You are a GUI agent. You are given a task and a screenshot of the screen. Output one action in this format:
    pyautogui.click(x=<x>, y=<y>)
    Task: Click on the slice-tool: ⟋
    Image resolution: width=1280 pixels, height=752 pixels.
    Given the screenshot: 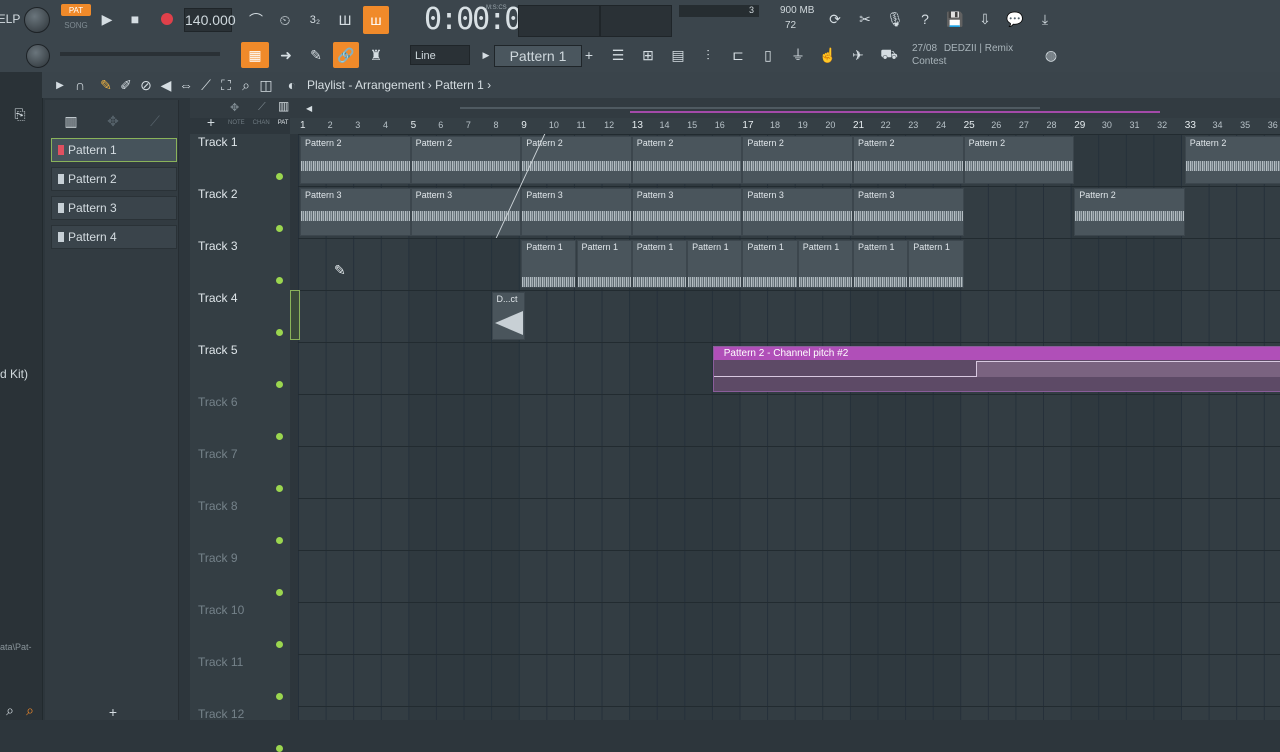 What is the action you would take?
    pyautogui.click(x=206, y=85)
    